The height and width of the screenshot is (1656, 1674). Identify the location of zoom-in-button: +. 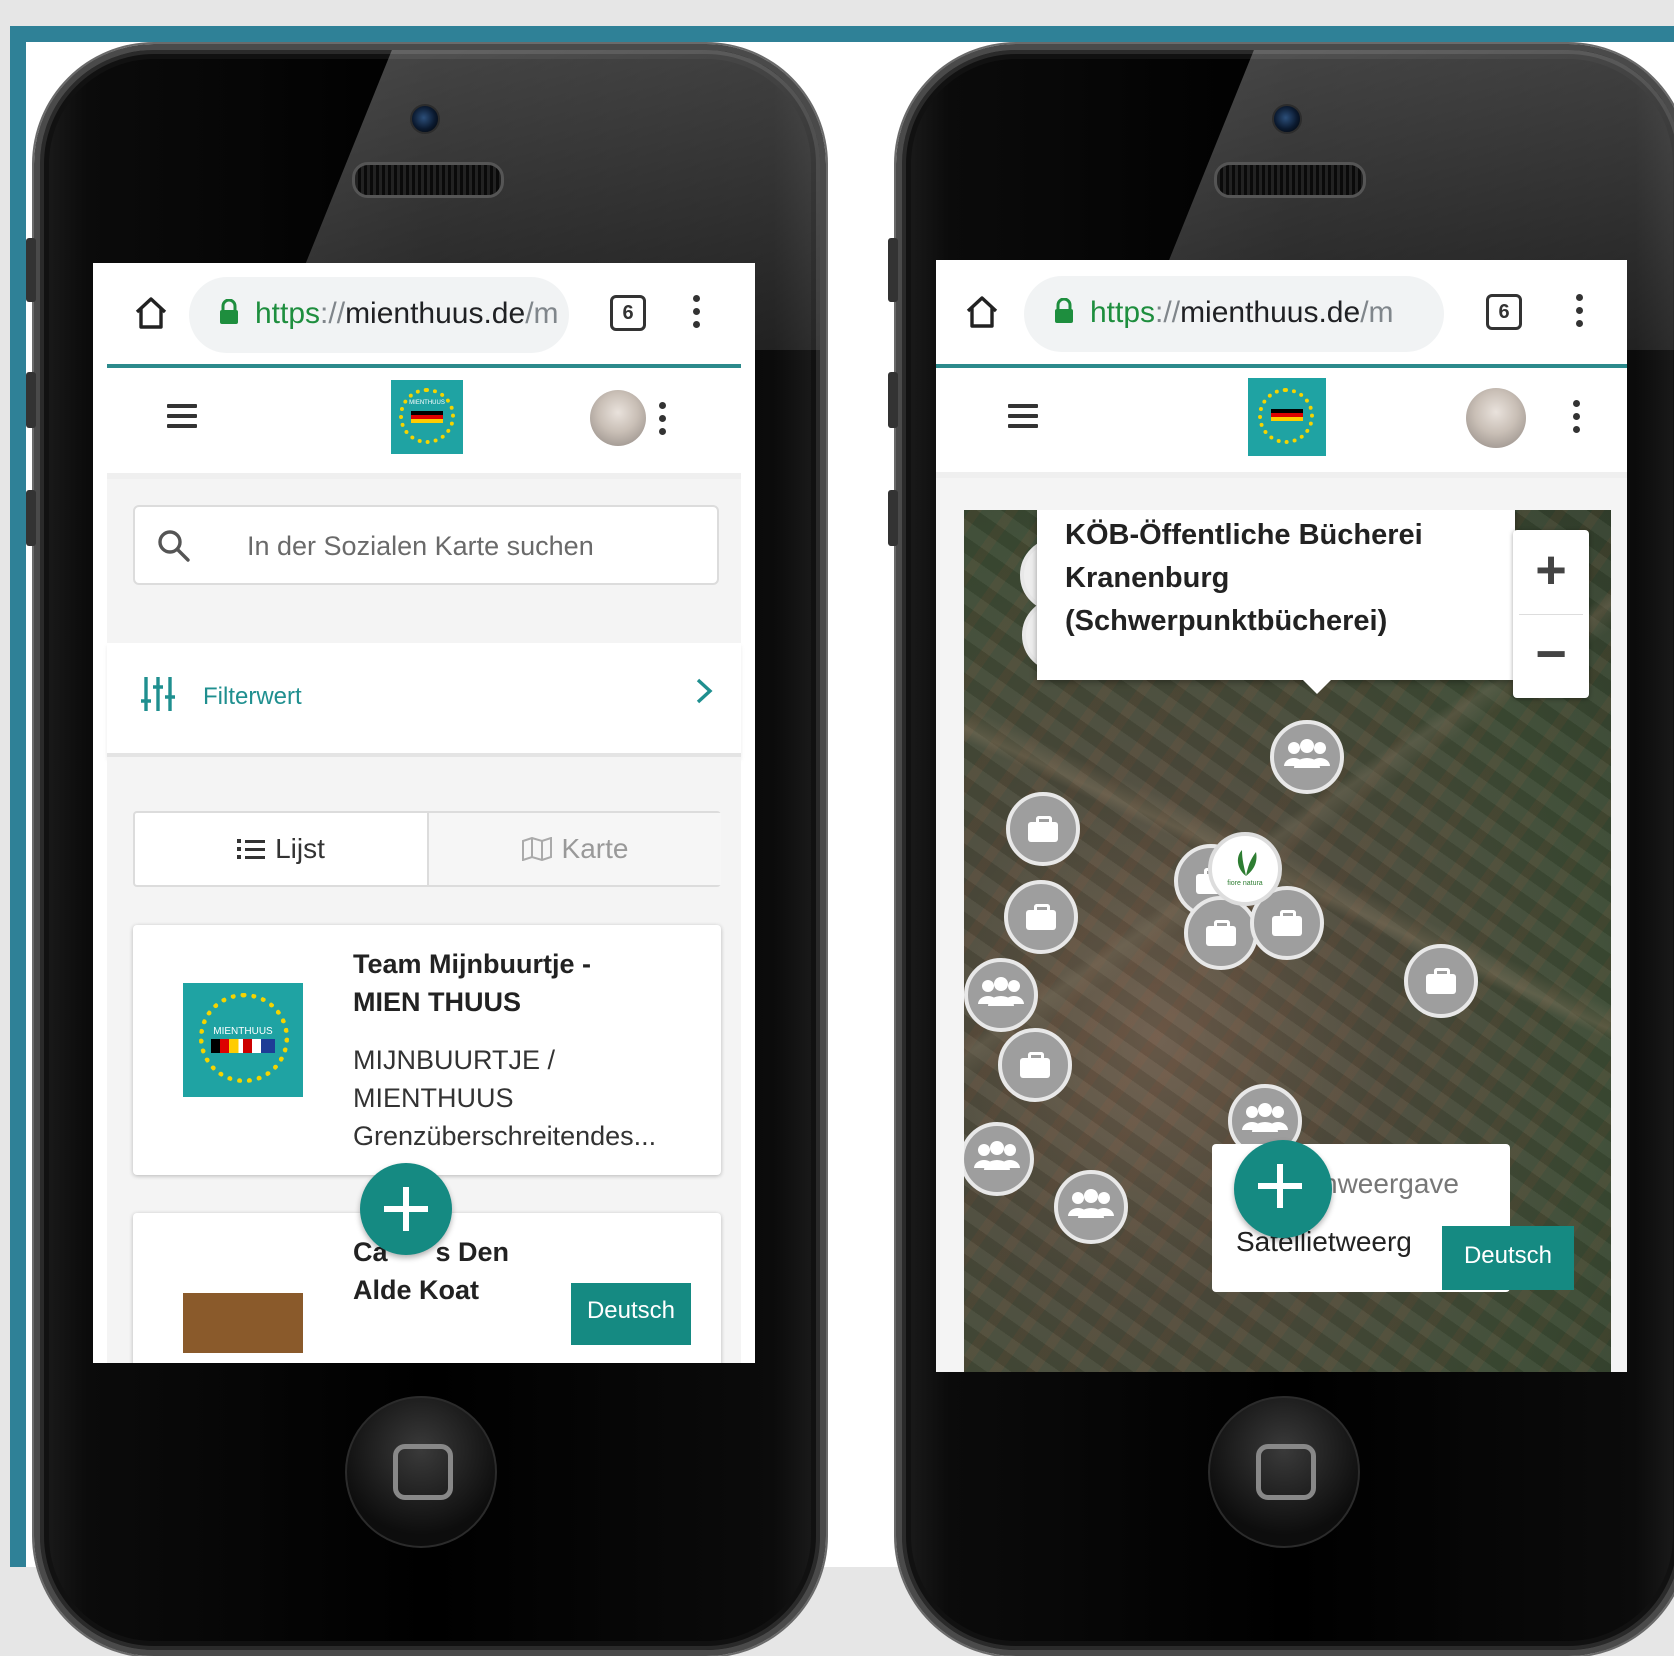
(1551, 572).